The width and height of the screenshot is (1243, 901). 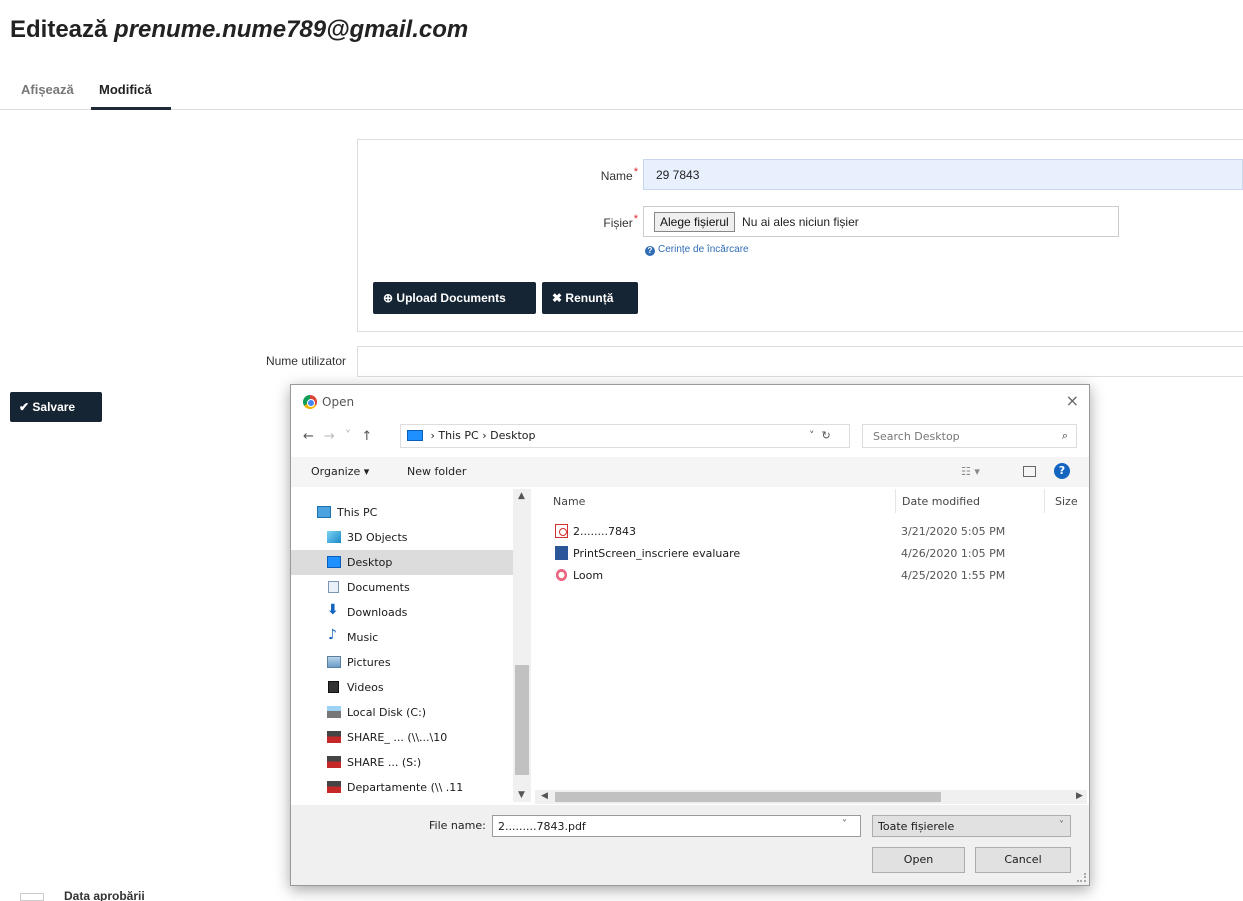 What do you see at coordinates (432, 435) in the screenshot?
I see `breadcrumb-sep-icon: ›` at bounding box center [432, 435].